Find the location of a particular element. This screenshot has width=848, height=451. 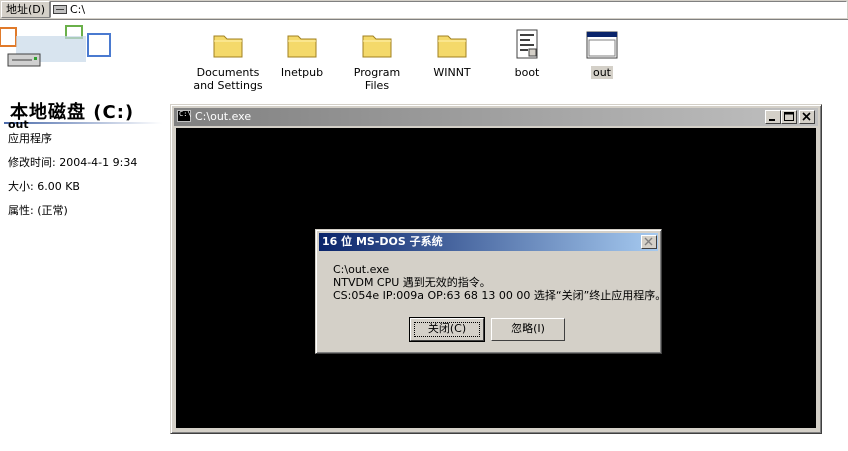

dialog-close-button is located at coordinates (649, 242).